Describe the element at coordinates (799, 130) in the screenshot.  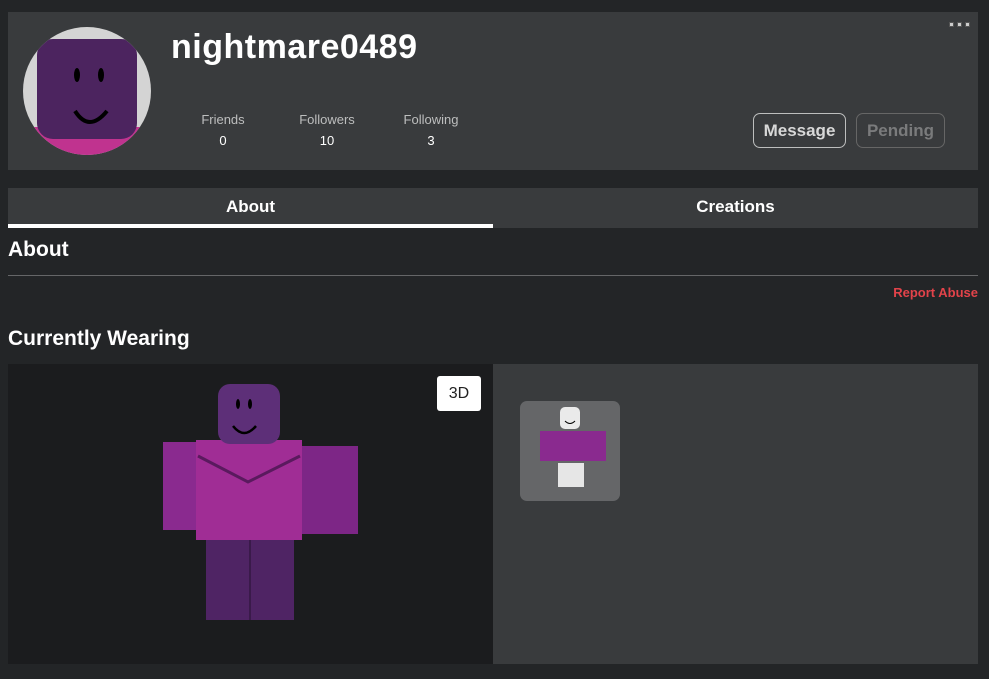
I see `message-button: Message` at that location.